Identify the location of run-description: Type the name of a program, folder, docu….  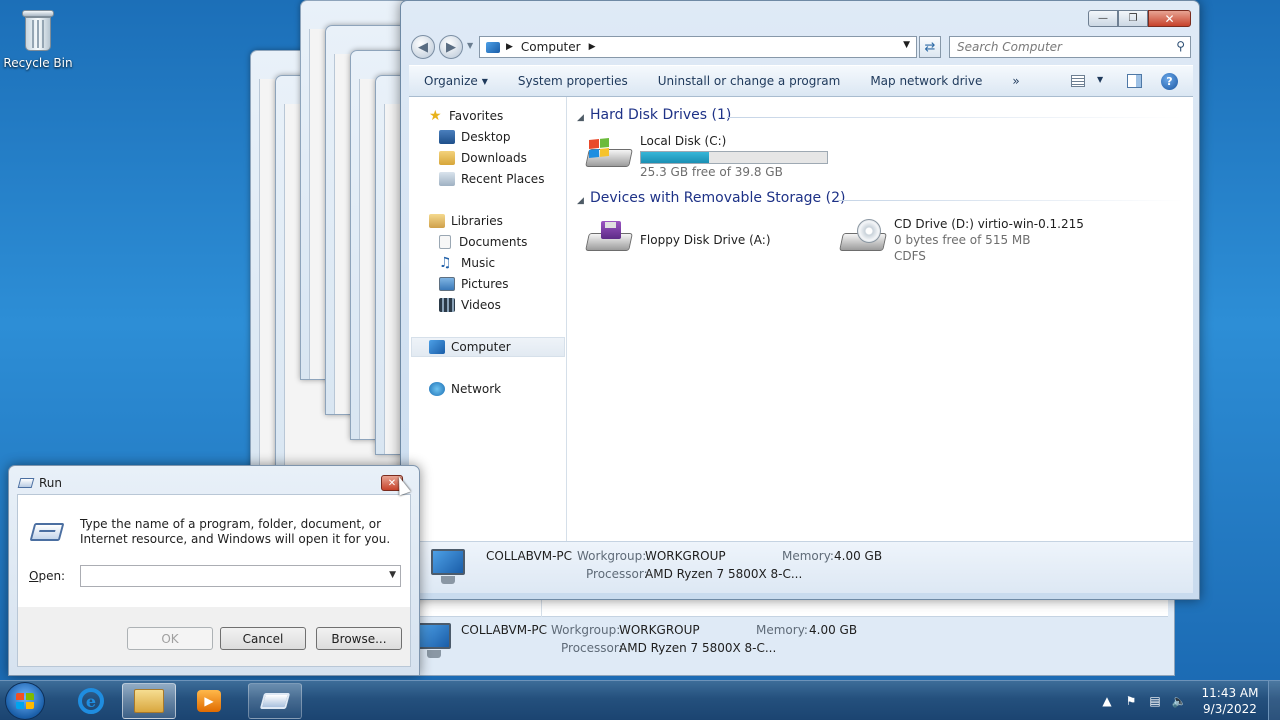
(235, 531).